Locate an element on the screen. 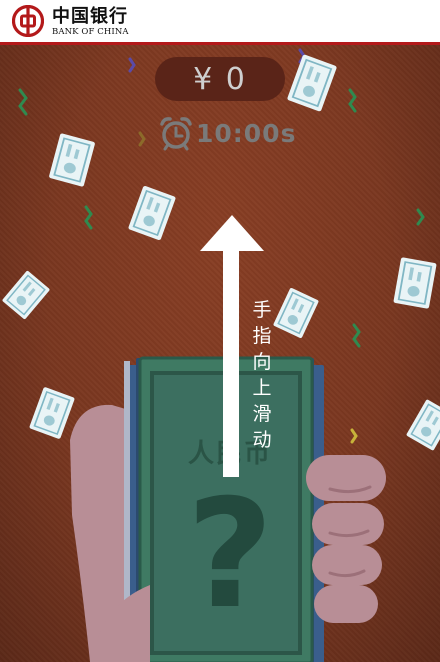  instruction-char: 滑 is located at coordinates (262, 414).